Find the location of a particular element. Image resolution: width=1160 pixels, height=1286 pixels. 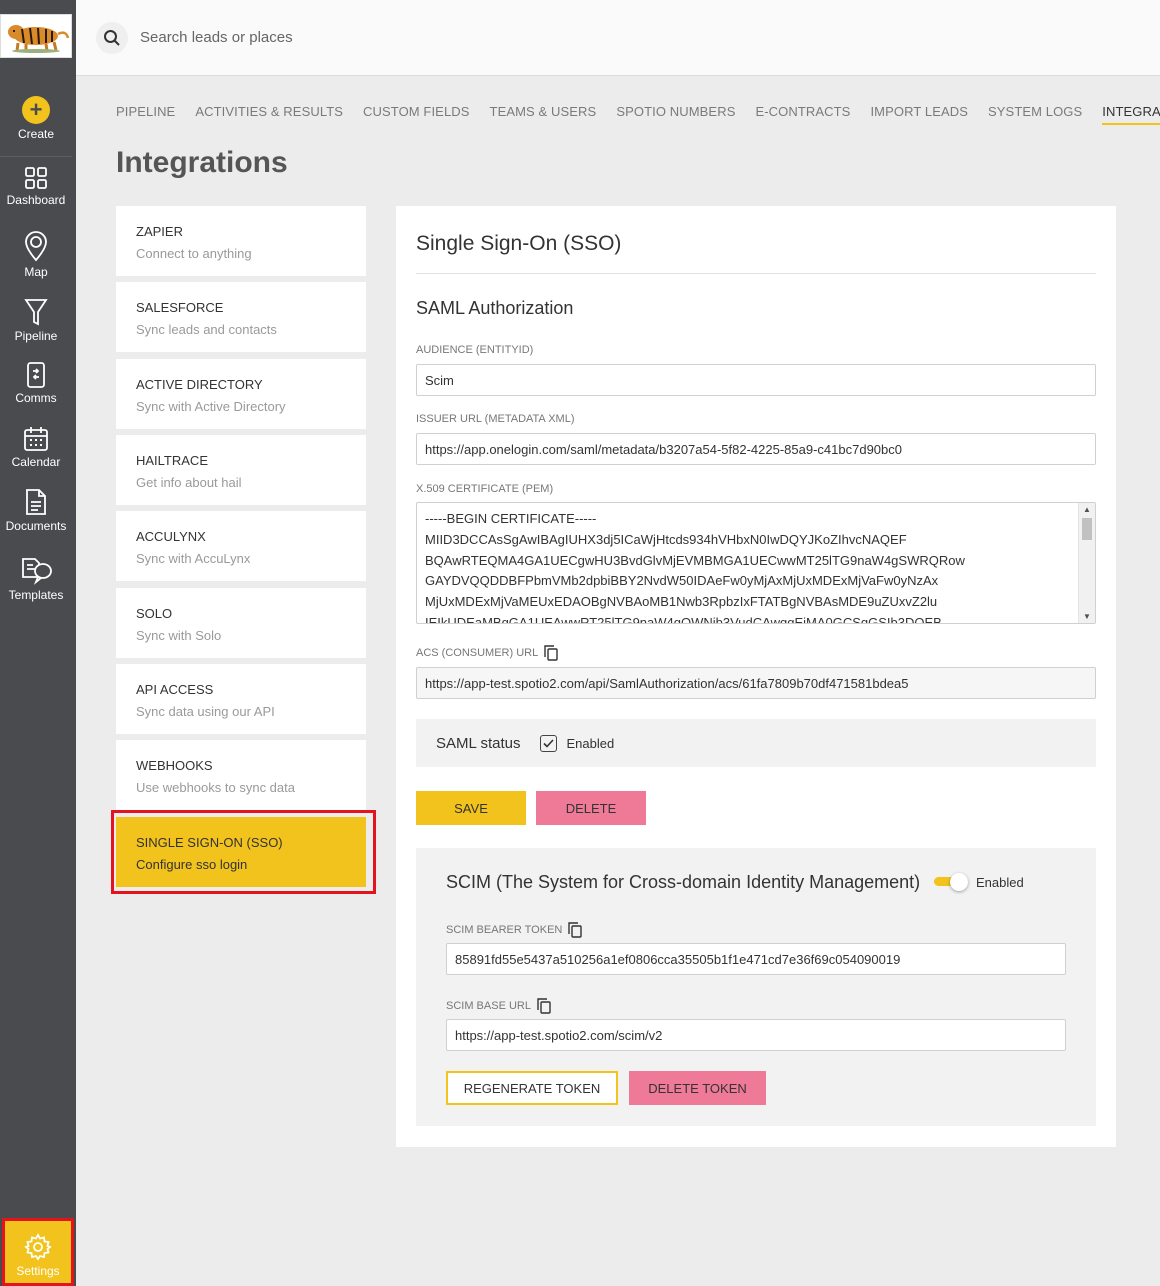

certificate-label-text: X.509 CERTIFICATE (PEM) is located at coordinates (485, 489).